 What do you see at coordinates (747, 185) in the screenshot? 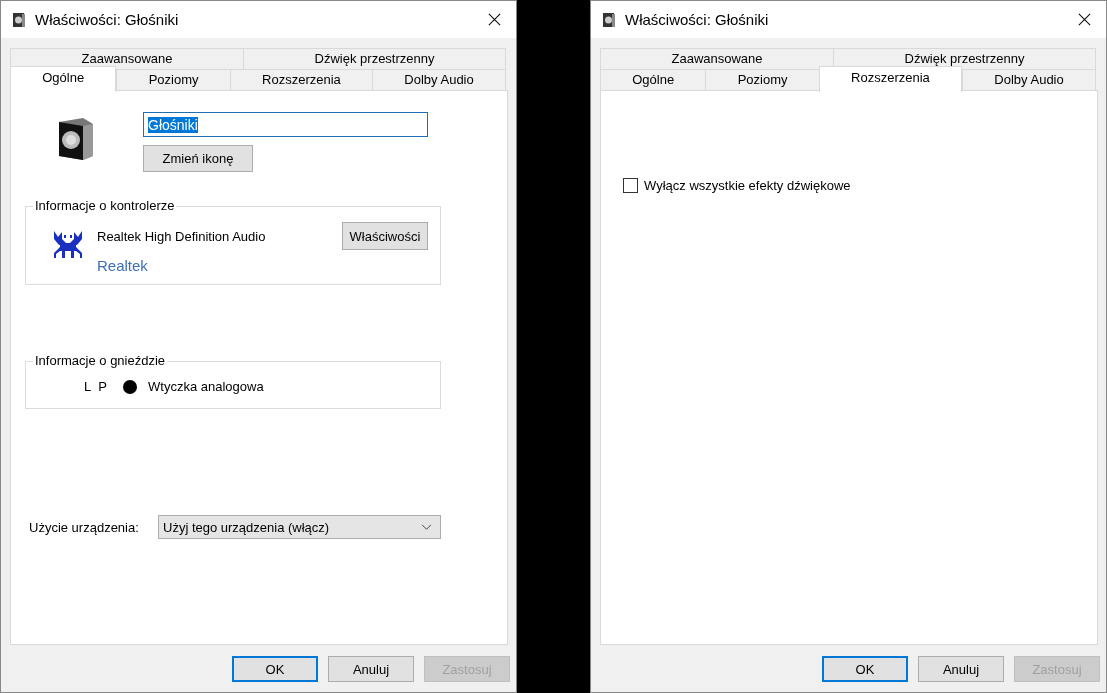
I see `checkbox-label: Wyłącz wszystkie efekty dźwiękowe` at bounding box center [747, 185].